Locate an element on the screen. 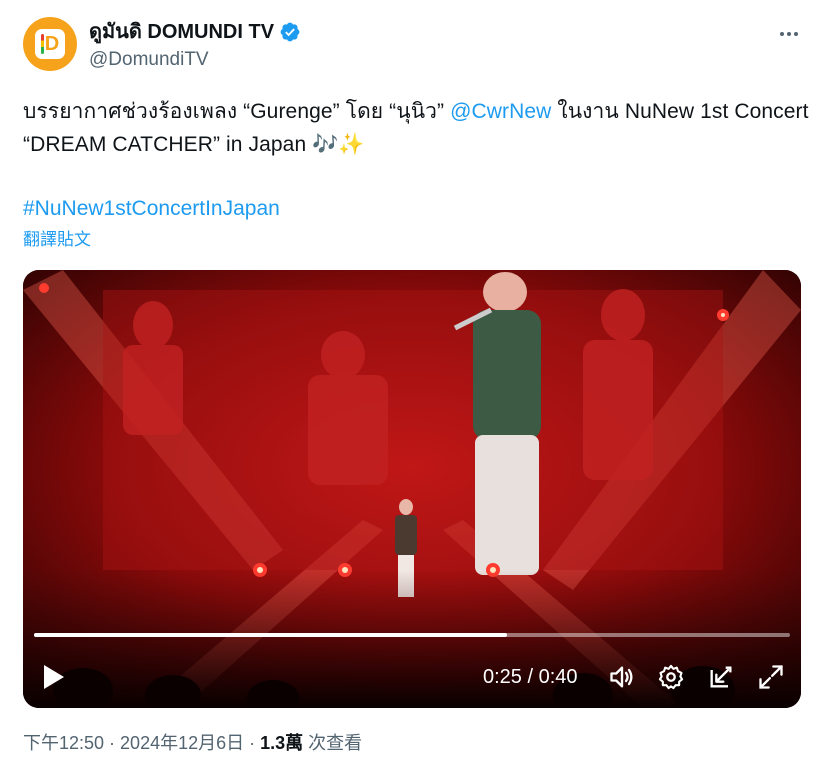 The height and width of the screenshot is (779, 828). handle: @DomundiTV is located at coordinates (149, 60).